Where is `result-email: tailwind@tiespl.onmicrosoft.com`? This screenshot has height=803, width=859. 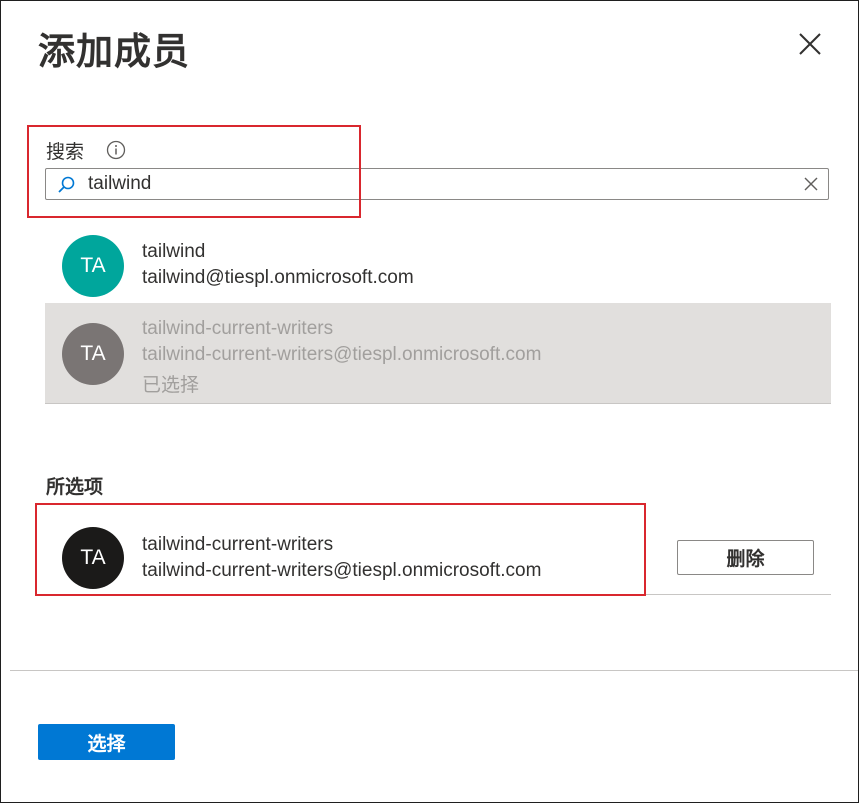
result-email: tailwind@tiespl.onmicrosoft.com is located at coordinates (278, 277).